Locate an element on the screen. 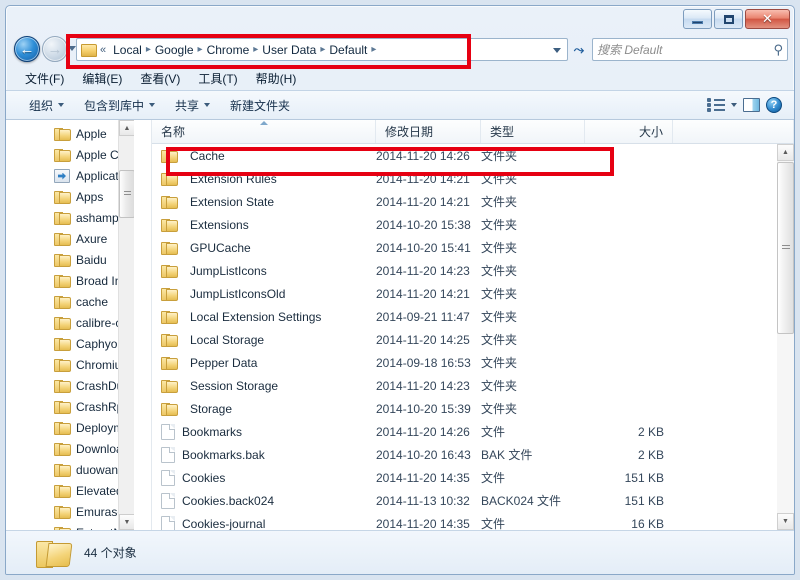  tree-item: calibre-ca is located at coordinates (70, 322).